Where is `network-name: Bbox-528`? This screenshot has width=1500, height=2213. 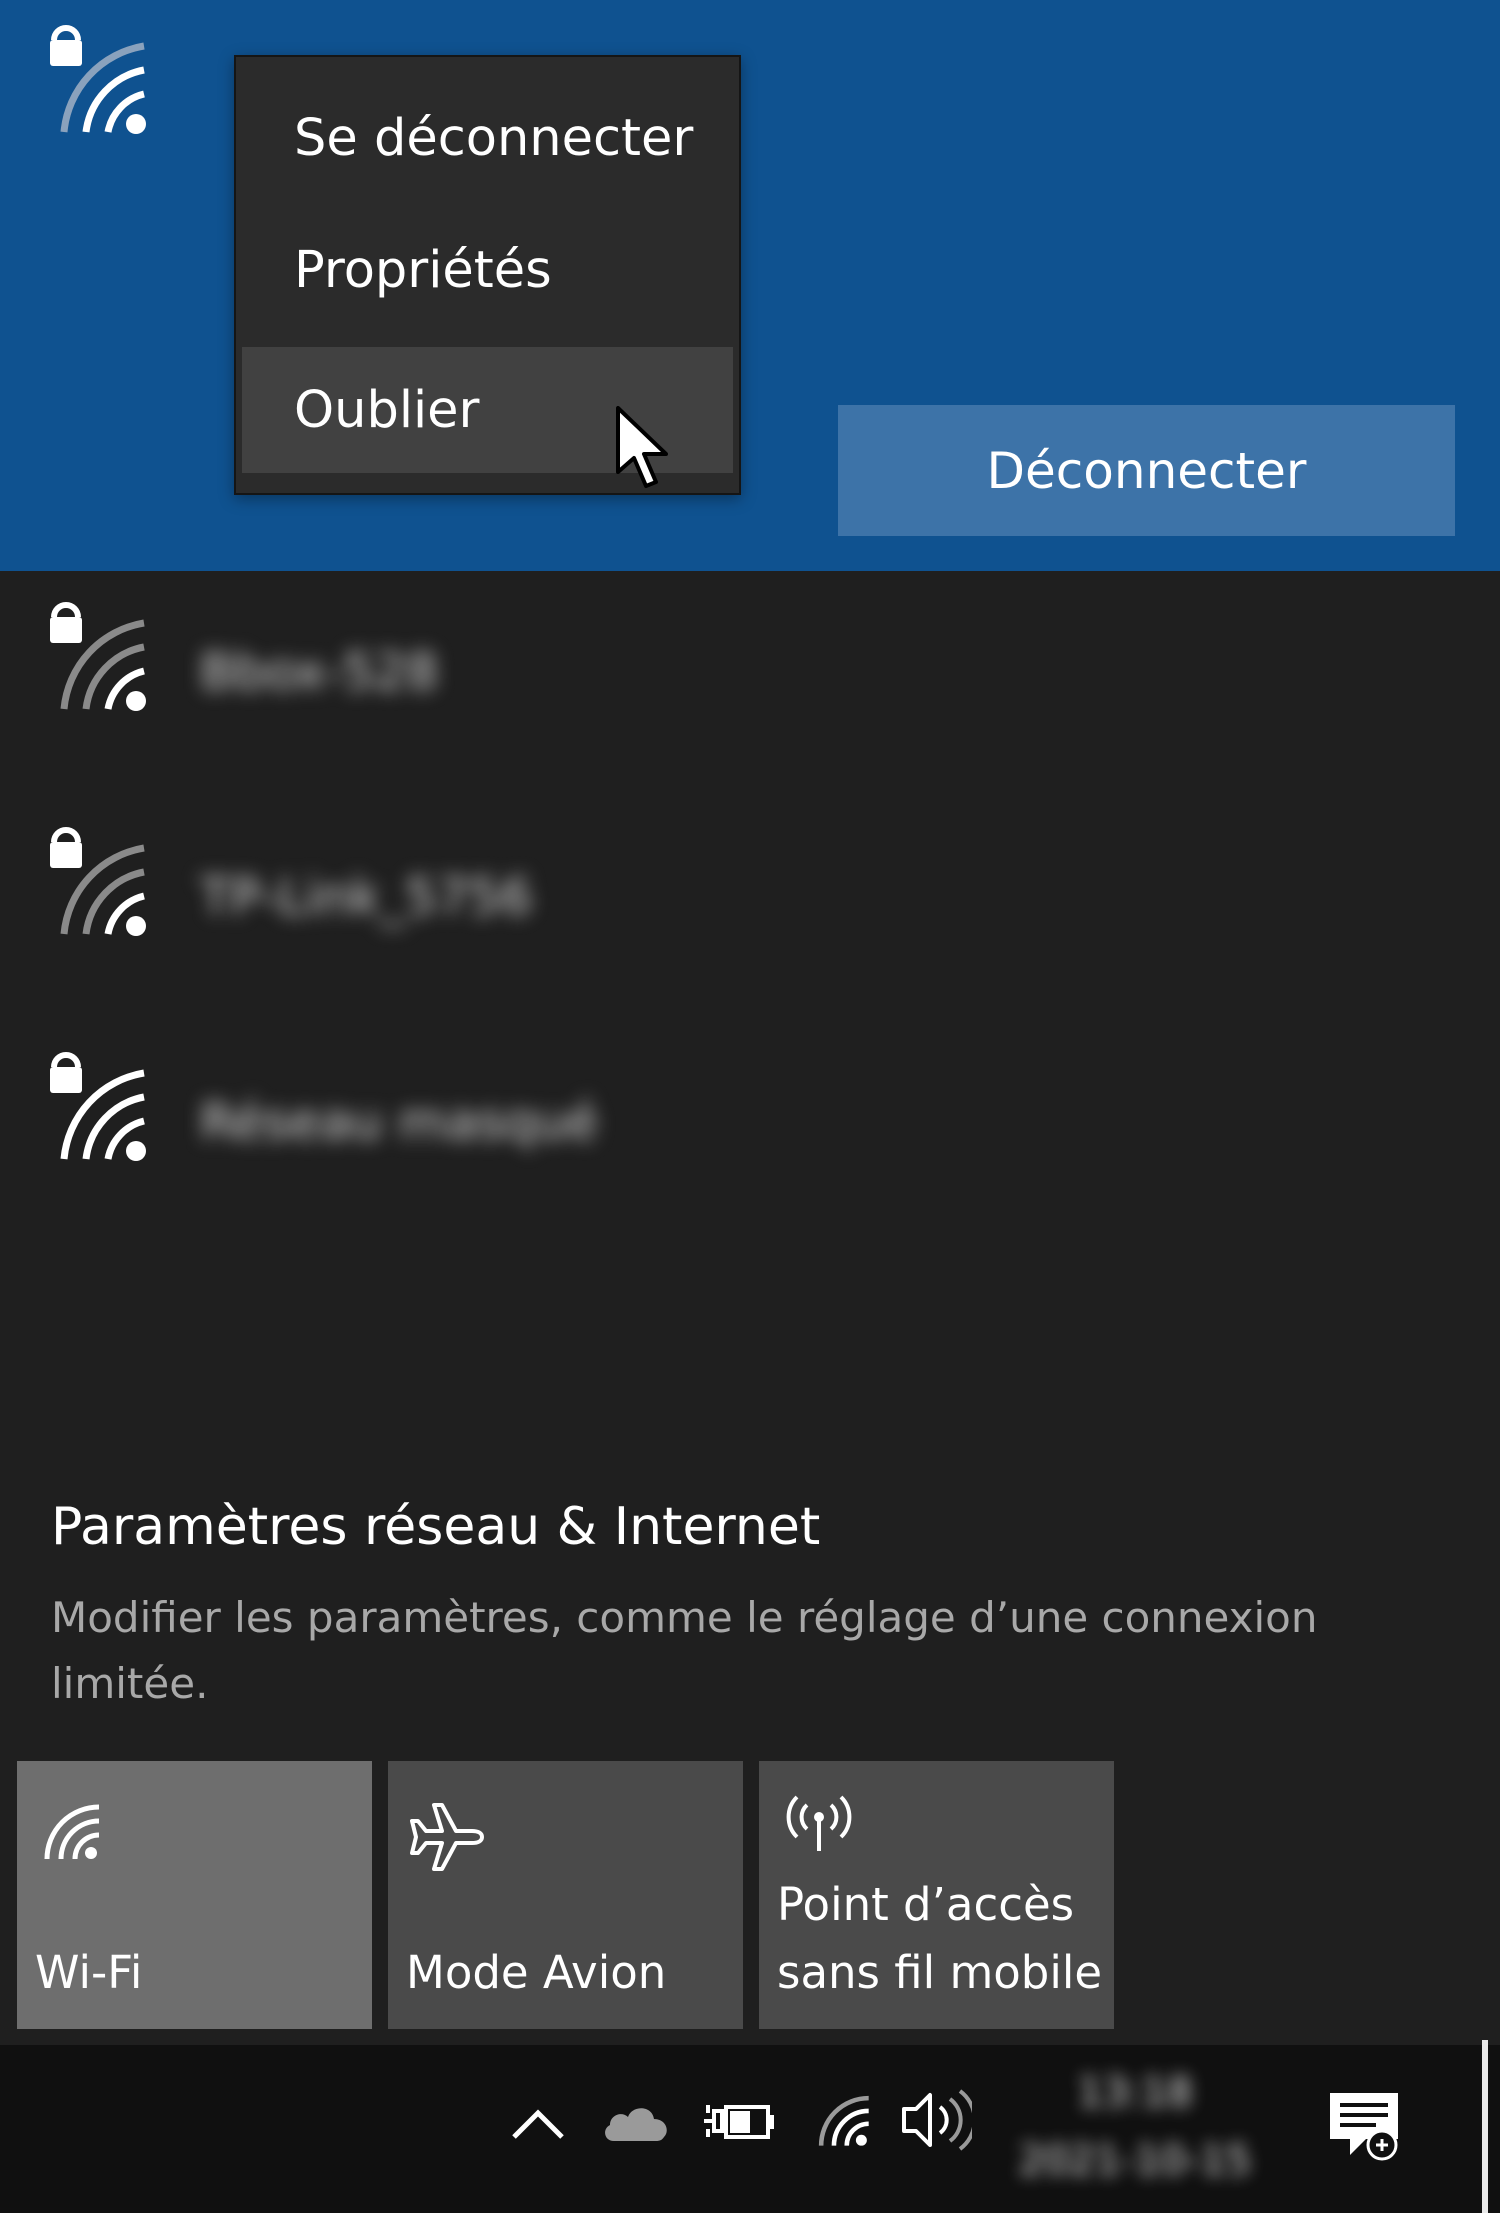 network-name: Bbox-528 is located at coordinates (319, 672).